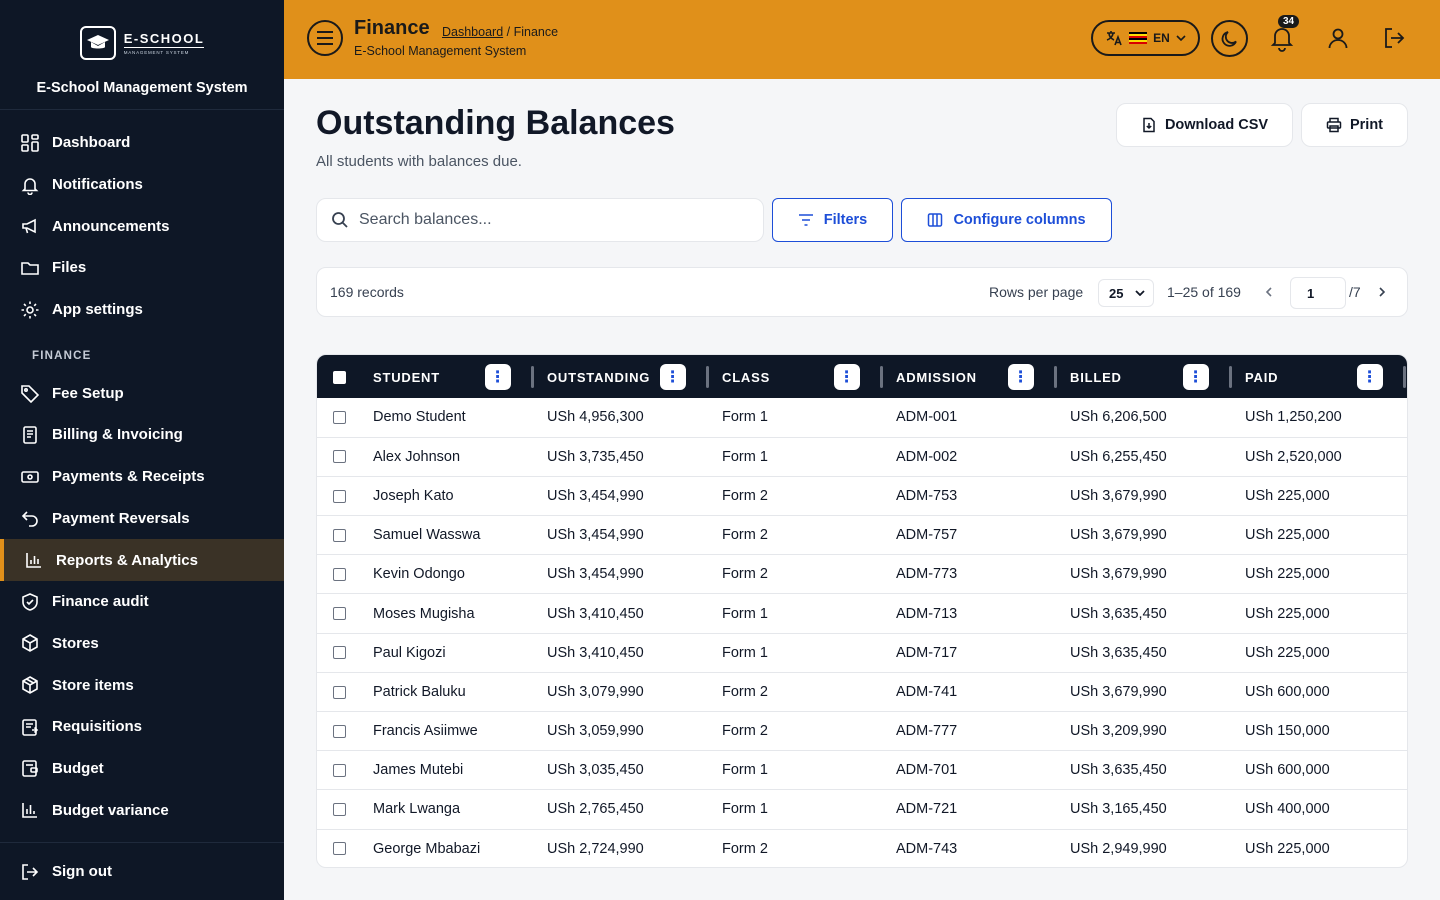 Image resolution: width=1440 pixels, height=900 pixels. I want to click on print-button: Print, so click(1354, 125).